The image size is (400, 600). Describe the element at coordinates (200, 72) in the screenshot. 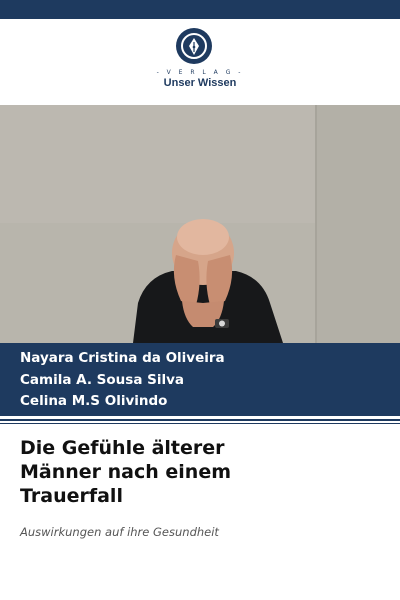

I see `publisher-verlag-label: - V E R L A G -` at that location.